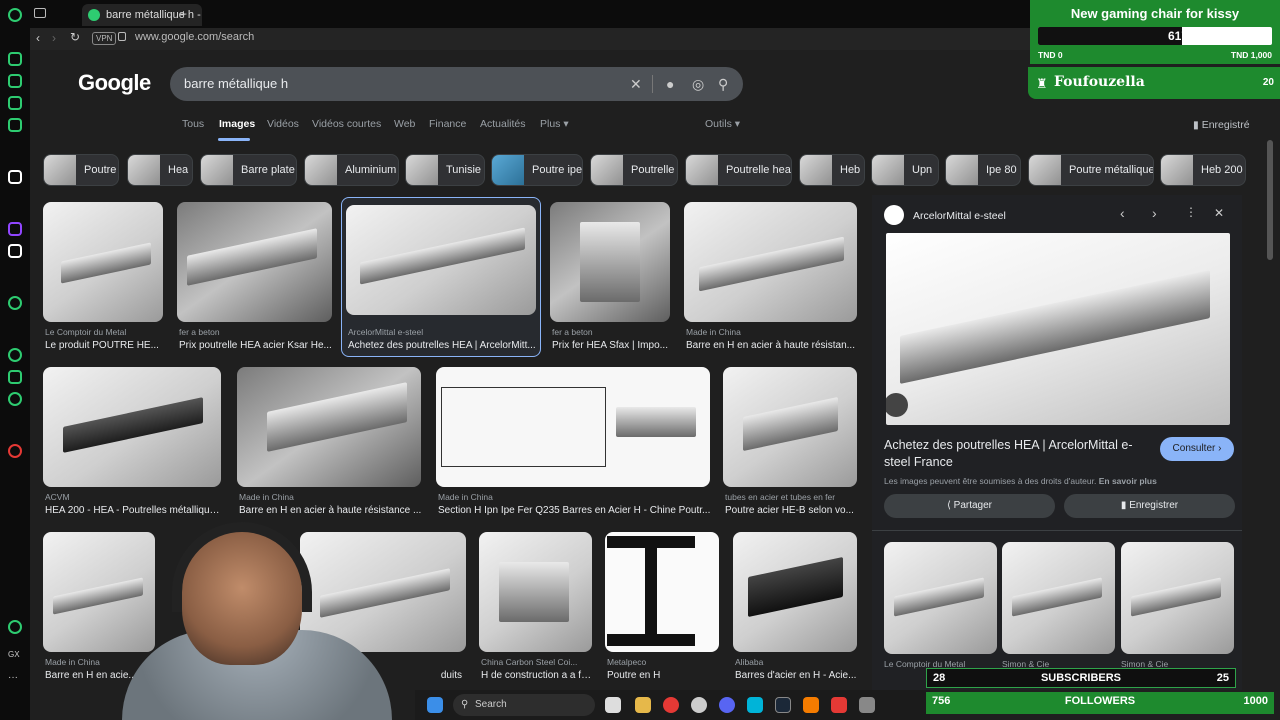 This screenshot has height=720, width=1280. Describe the element at coordinates (351, 170) in the screenshot. I see `chip-aluminium: Aluminium` at that location.